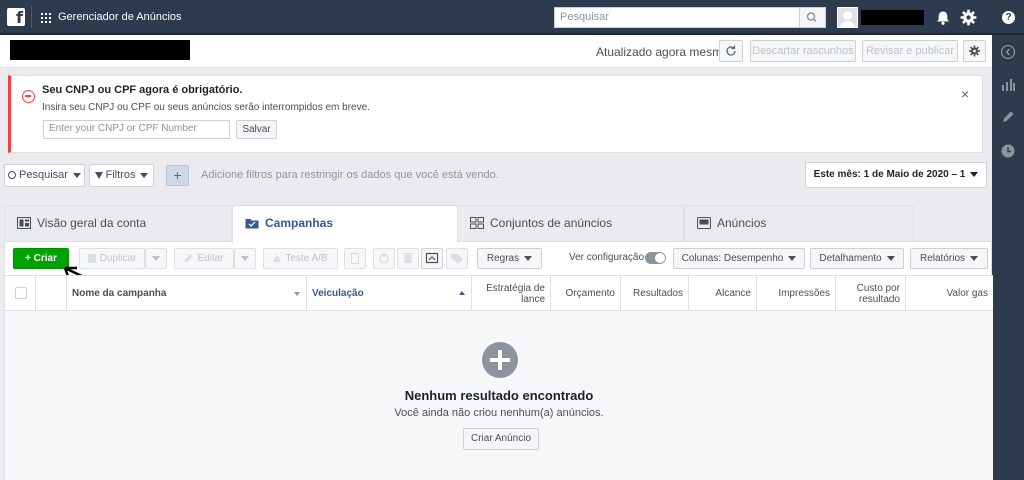 Image resolution: width=1024 pixels, height=480 pixels. I want to click on column-impressions: Impressões, so click(796, 293).